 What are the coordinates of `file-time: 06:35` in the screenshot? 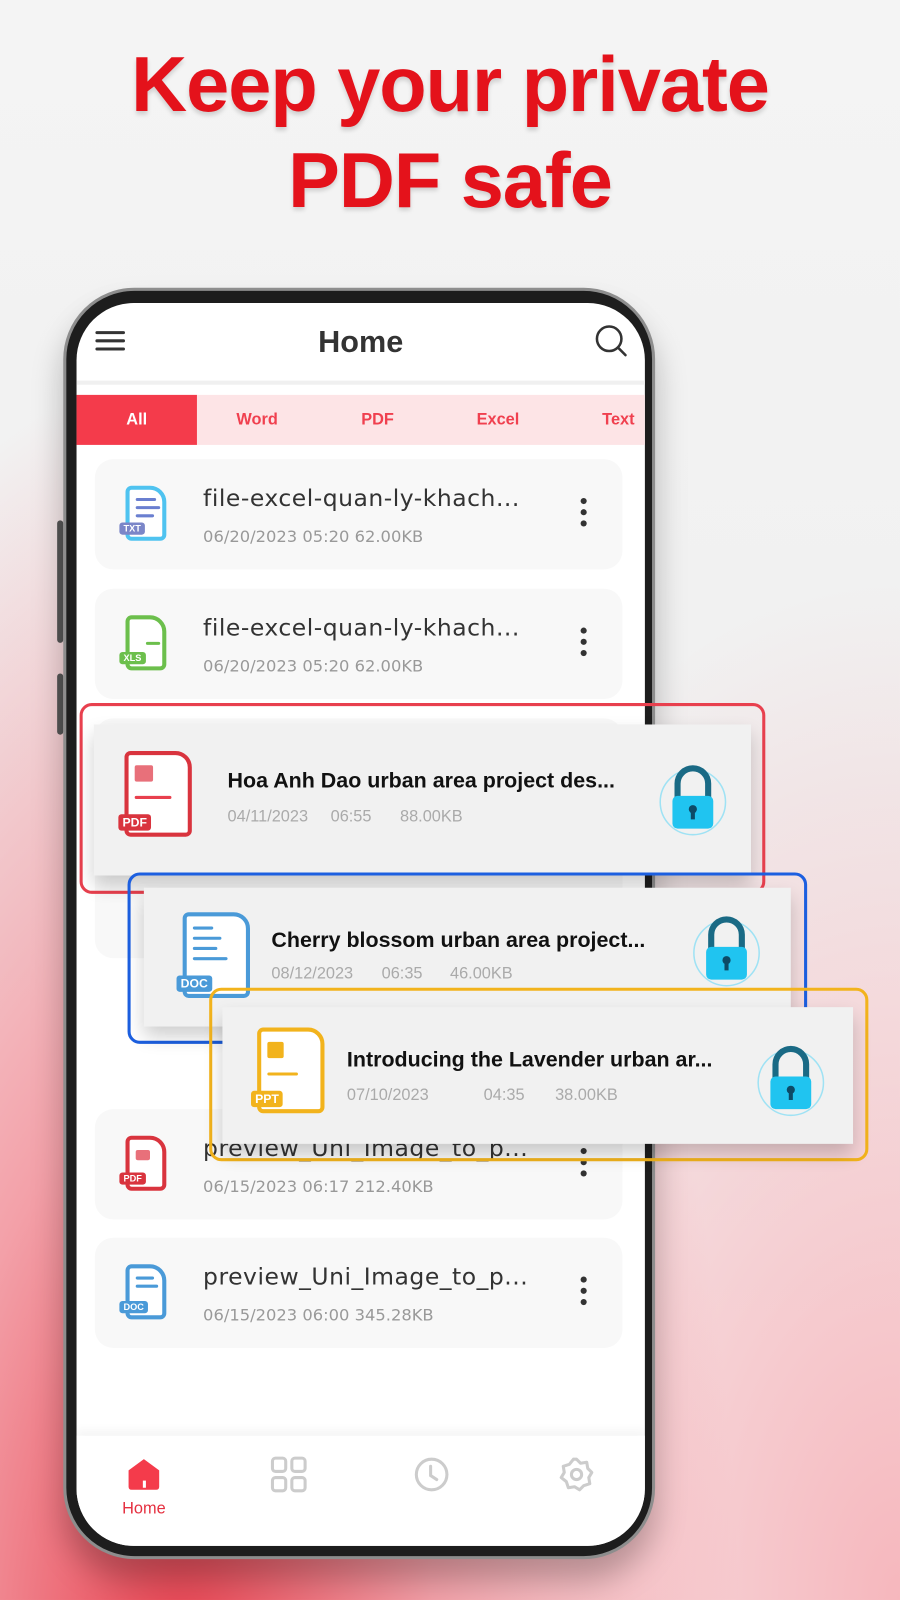 It's located at (402, 974).